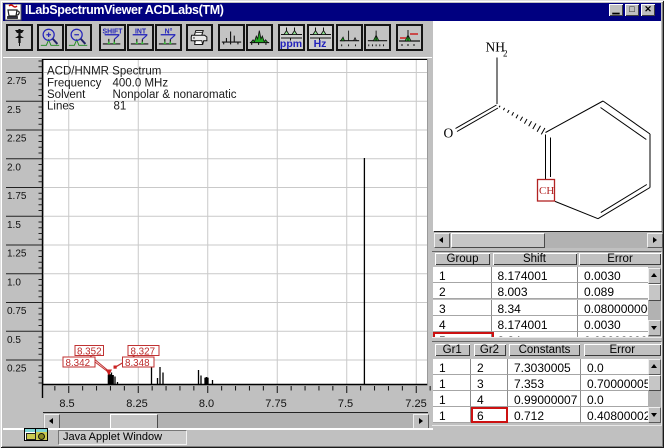 The image size is (664, 448). What do you see at coordinates (17, 196) in the screenshot?
I see `svg-text: 1.75` at bounding box center [17, 196].